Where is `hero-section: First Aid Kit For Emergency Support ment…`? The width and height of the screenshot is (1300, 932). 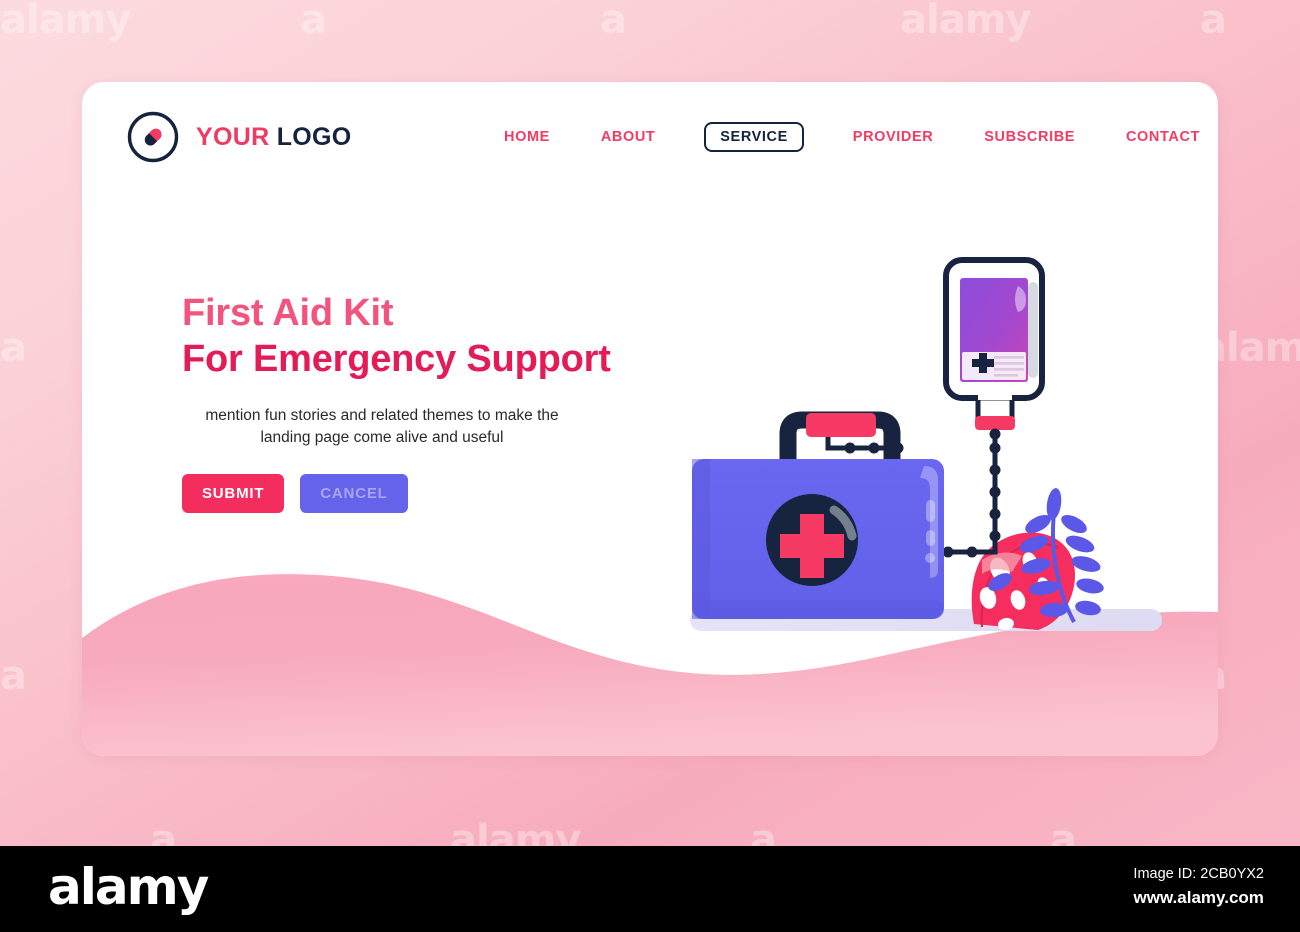 hero-section: First Aid Kit For Emergency Support ment… is located at coordinates (462, 401).